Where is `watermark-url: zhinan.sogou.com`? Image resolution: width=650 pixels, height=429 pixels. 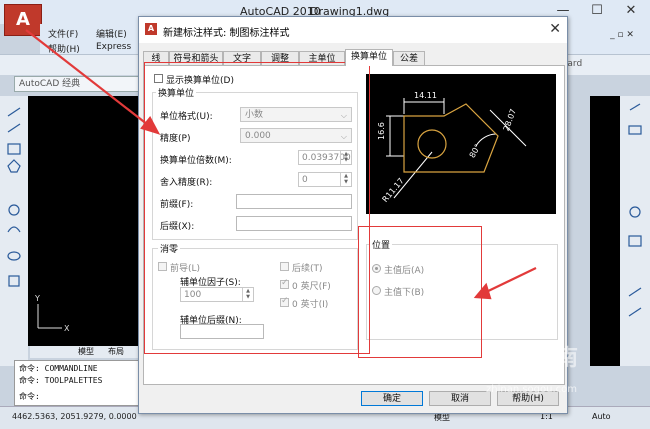
watermark-url: zhinan.sogou.com is located at coordinates (532, 389).